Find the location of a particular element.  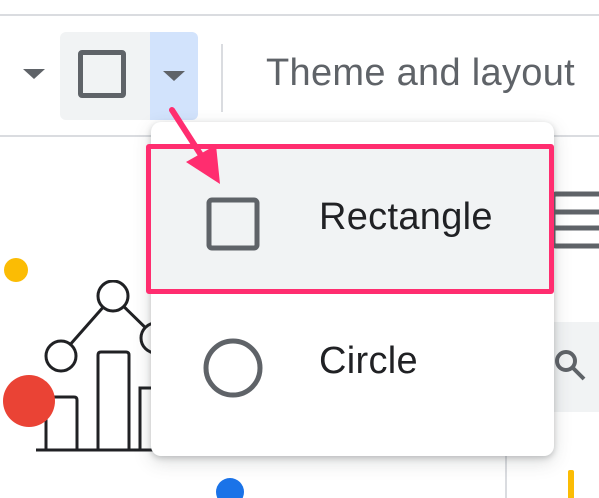

search-icon is located at coordinates (570, 365).